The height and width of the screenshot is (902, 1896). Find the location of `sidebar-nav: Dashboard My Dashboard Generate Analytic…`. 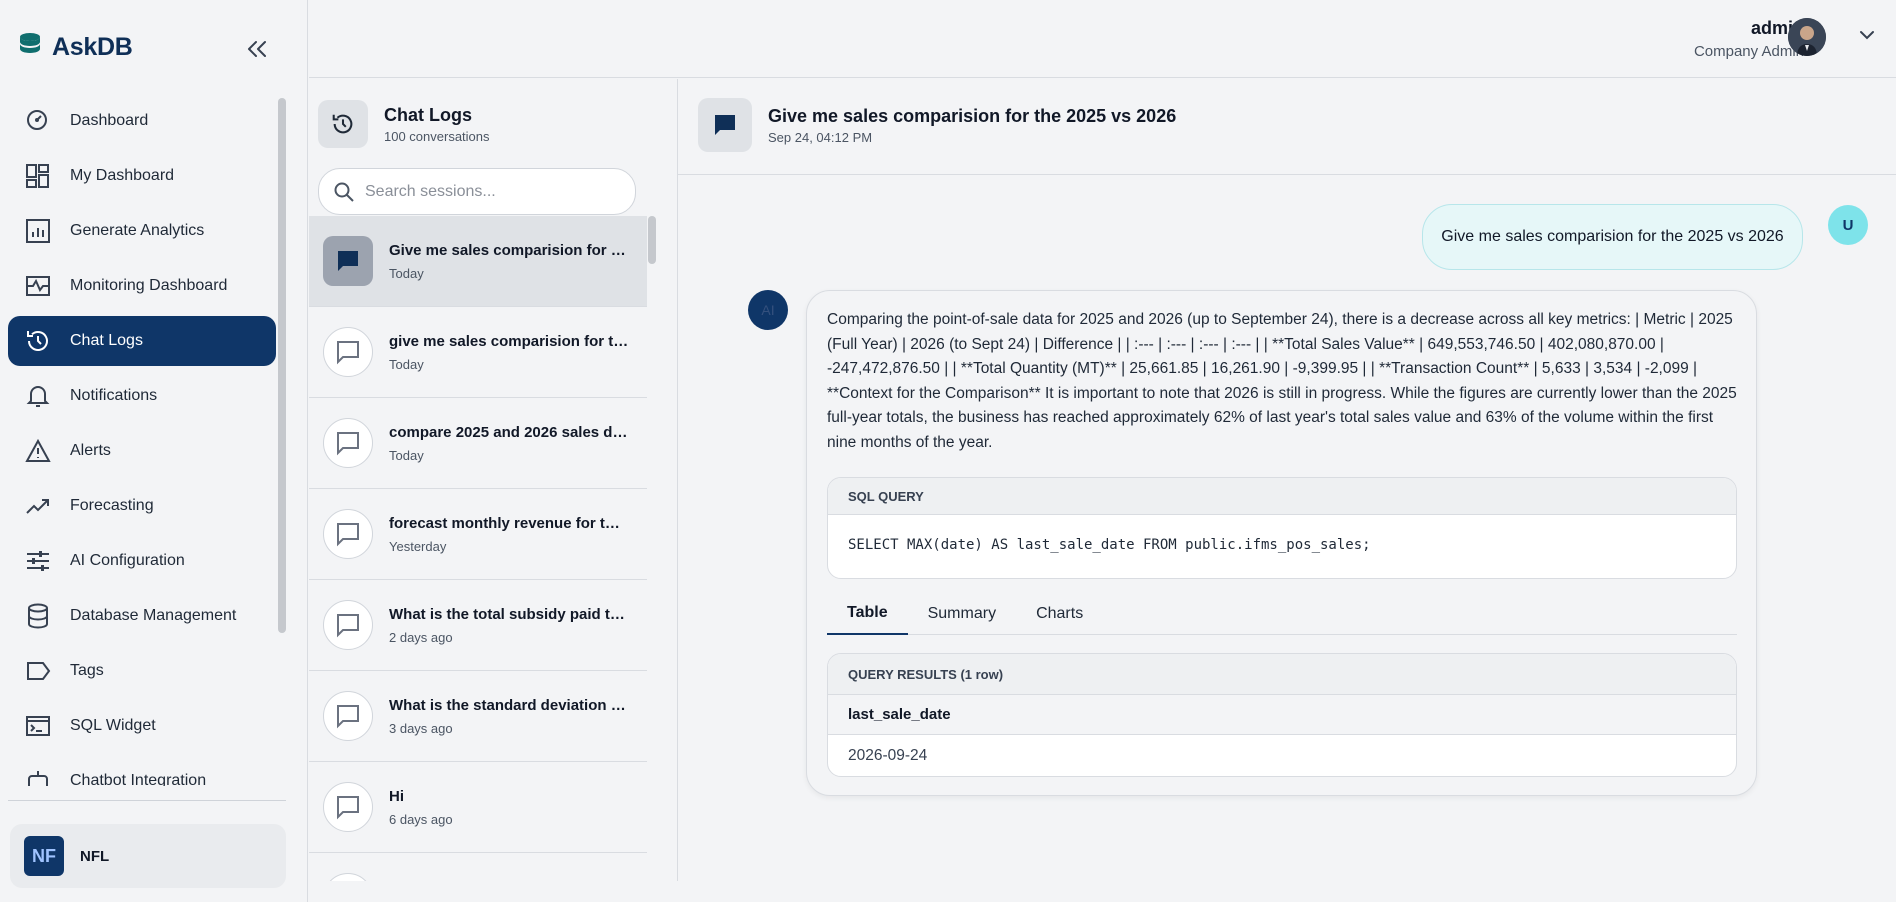

sidebar-nav: Dashboard My Dashboard Generate Analytic… is located at coordinates (142, 441).